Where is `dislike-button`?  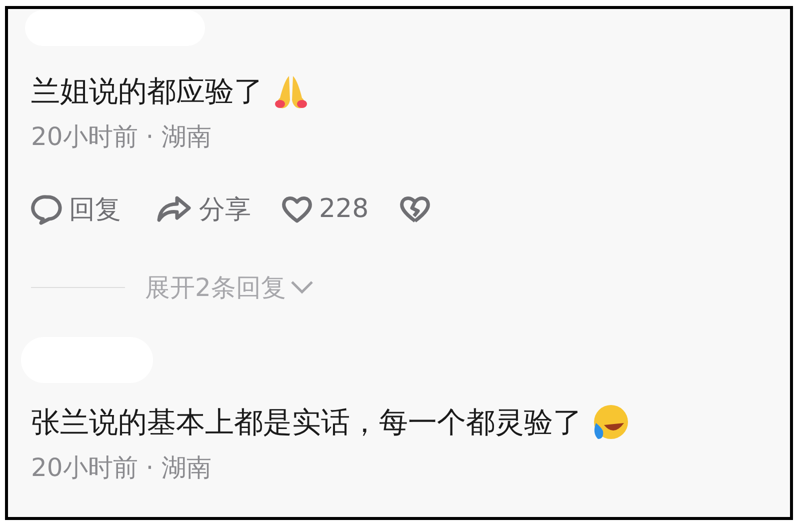 dislike-button is located at coordinates (414, 209).